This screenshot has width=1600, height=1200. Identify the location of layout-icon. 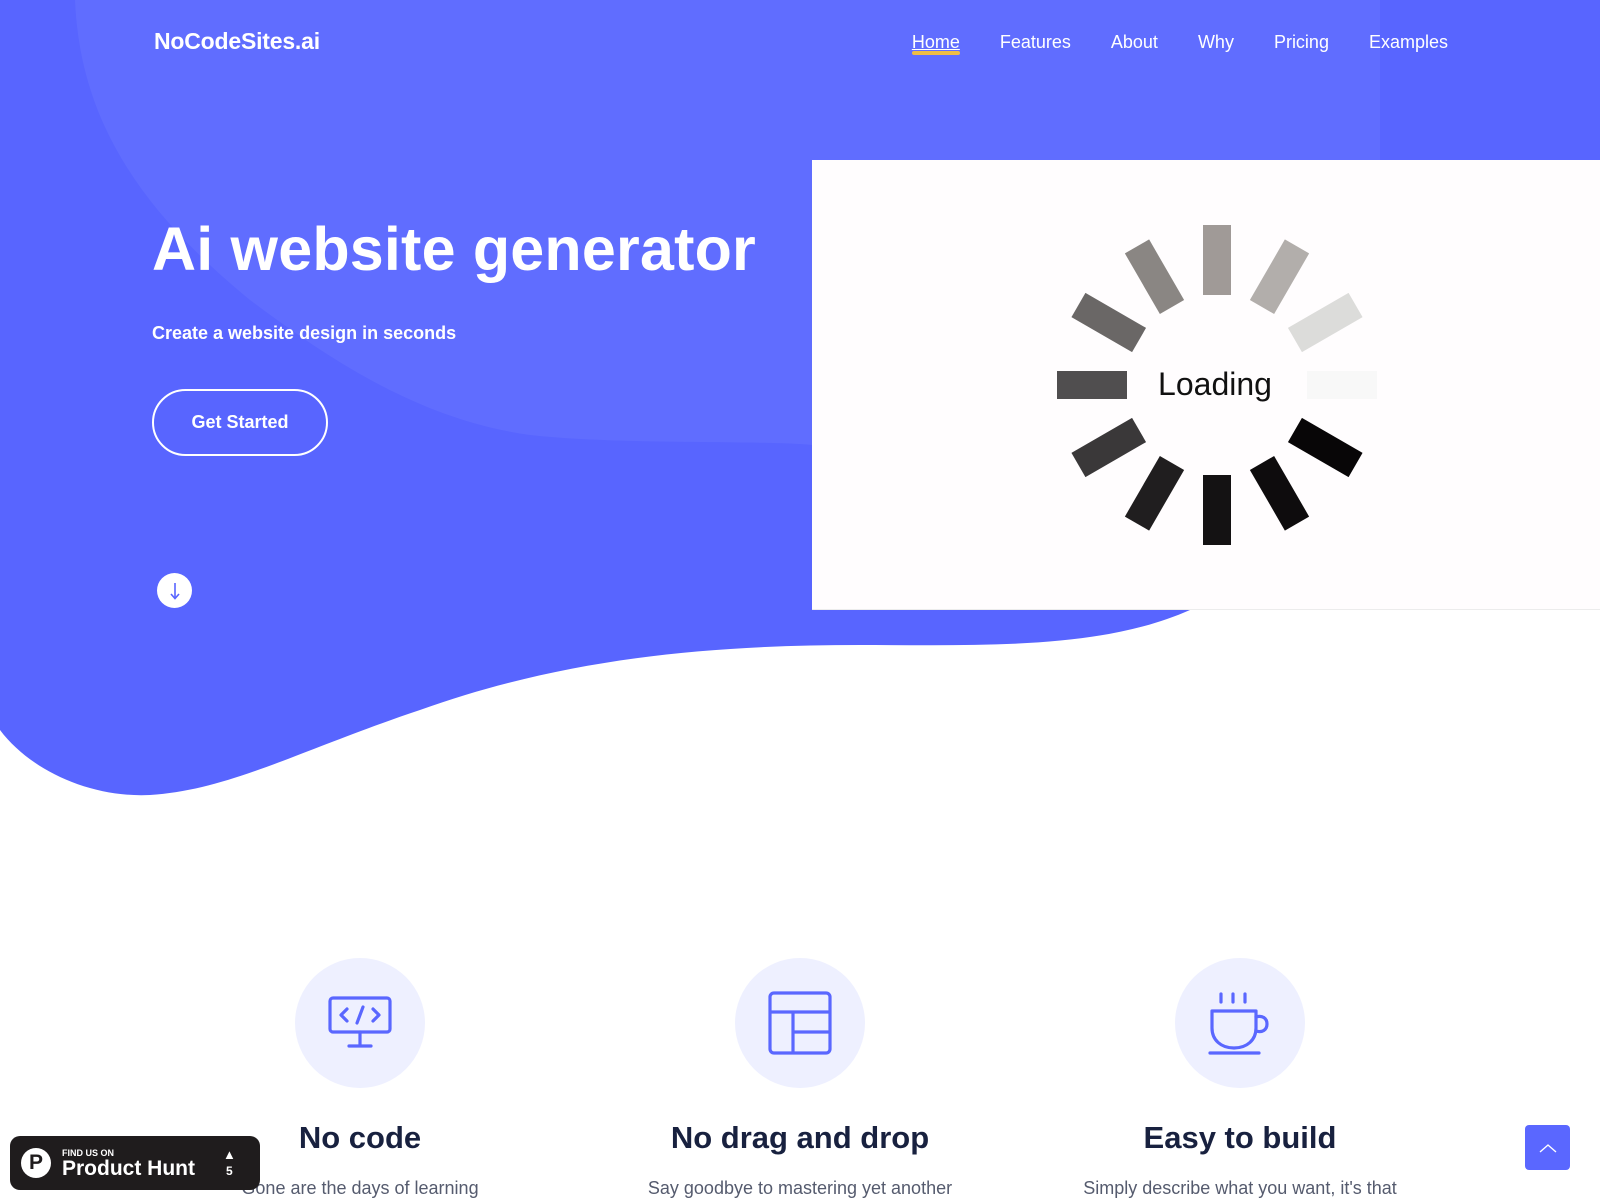
(800, 1023).